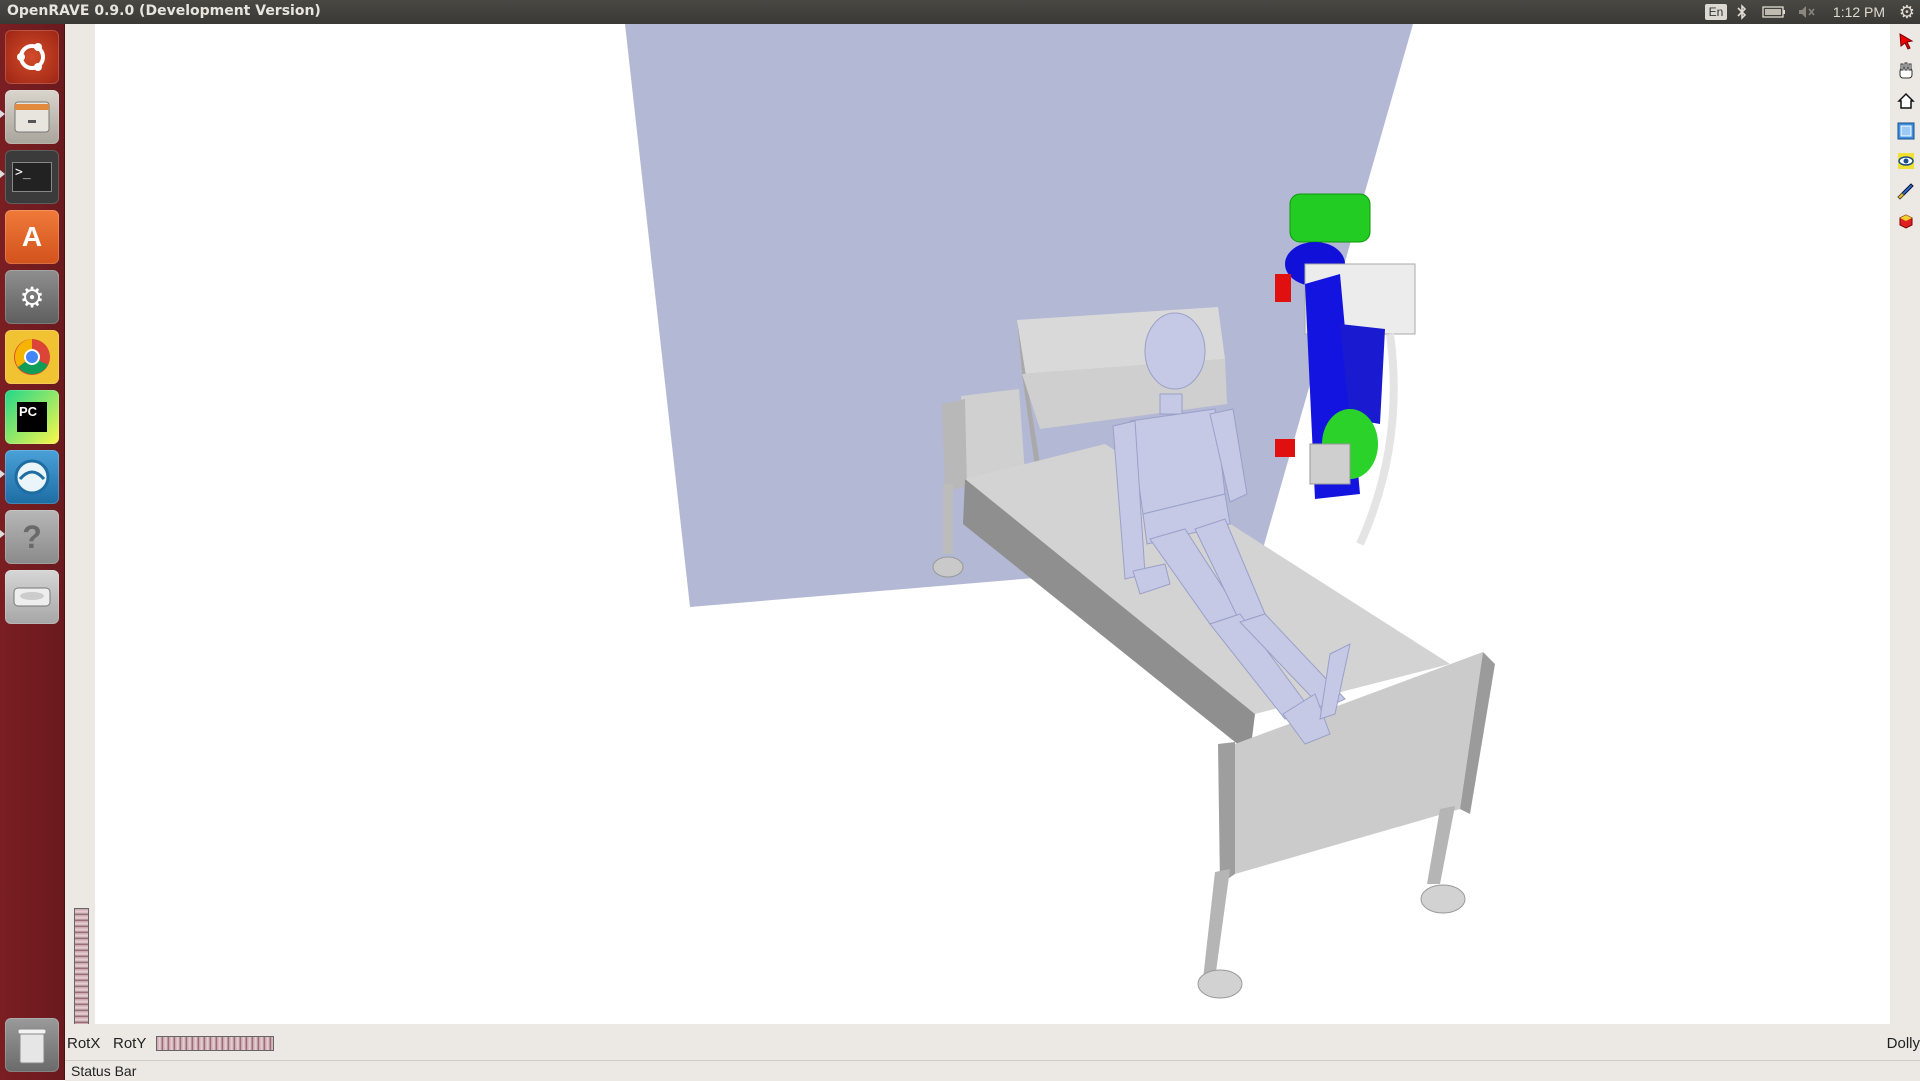 The image size is (1920, 1081). What do you see at coordinates (32, 297) in the screenshot?
I see `wrench-gear-icon: ⚙` at bounding box center [32, 297].